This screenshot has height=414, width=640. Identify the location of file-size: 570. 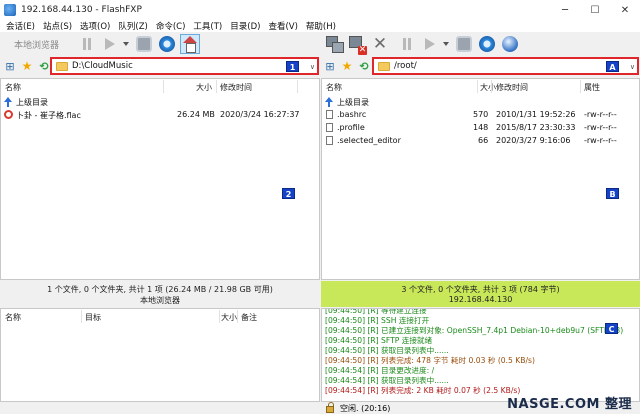
(481, 114).